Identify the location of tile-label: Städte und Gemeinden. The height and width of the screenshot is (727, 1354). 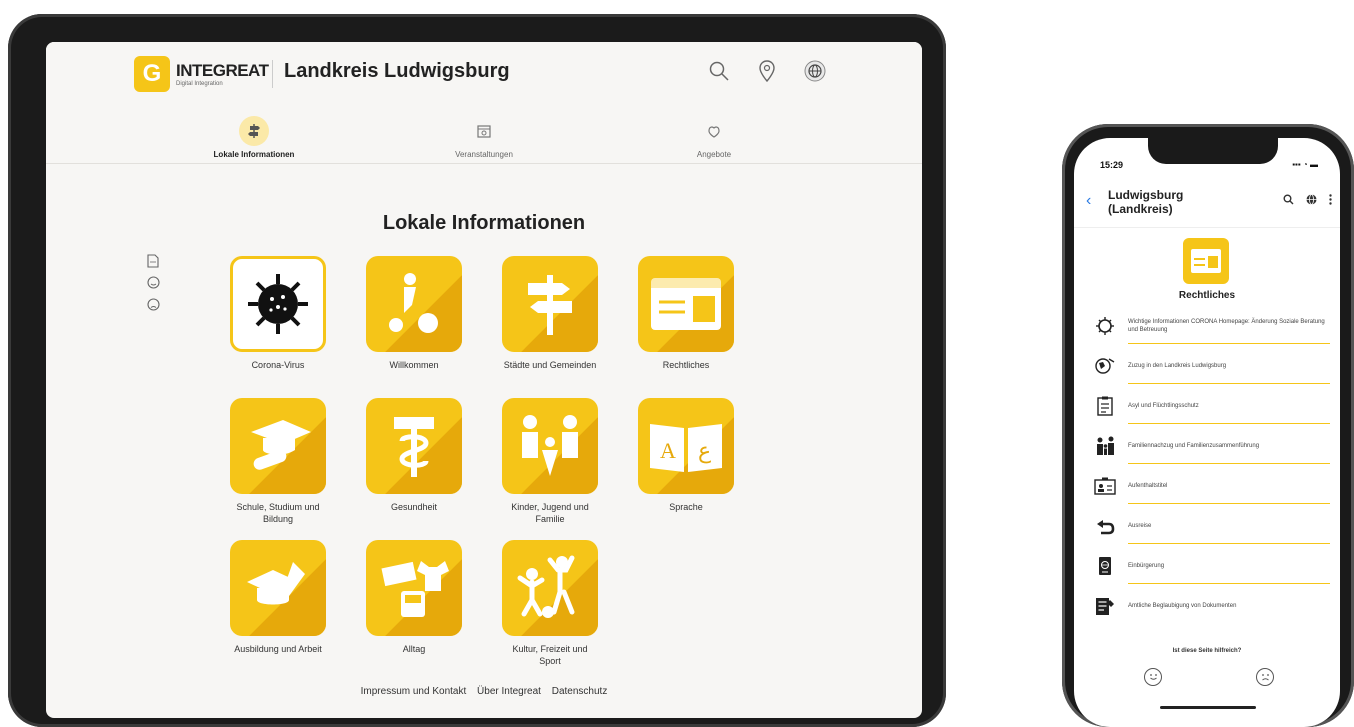
(550, 365).